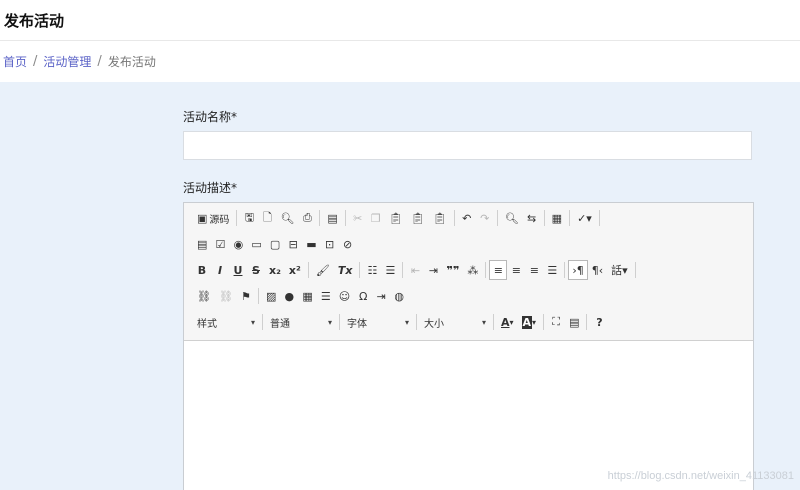 The height and width of the screenshot is (490, 800). I want to click on outdent-button: ⇤, so click(415, 270).